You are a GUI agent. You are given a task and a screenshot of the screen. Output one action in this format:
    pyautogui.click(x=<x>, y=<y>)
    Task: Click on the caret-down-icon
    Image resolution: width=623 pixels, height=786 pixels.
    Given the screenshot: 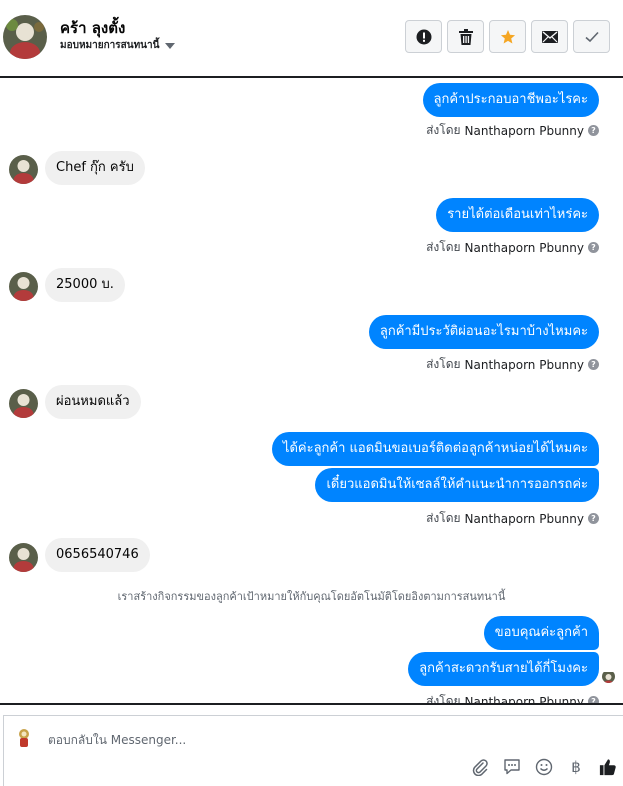 What is the action you would take?
    pyautogui.click(x=170, y=46)
    